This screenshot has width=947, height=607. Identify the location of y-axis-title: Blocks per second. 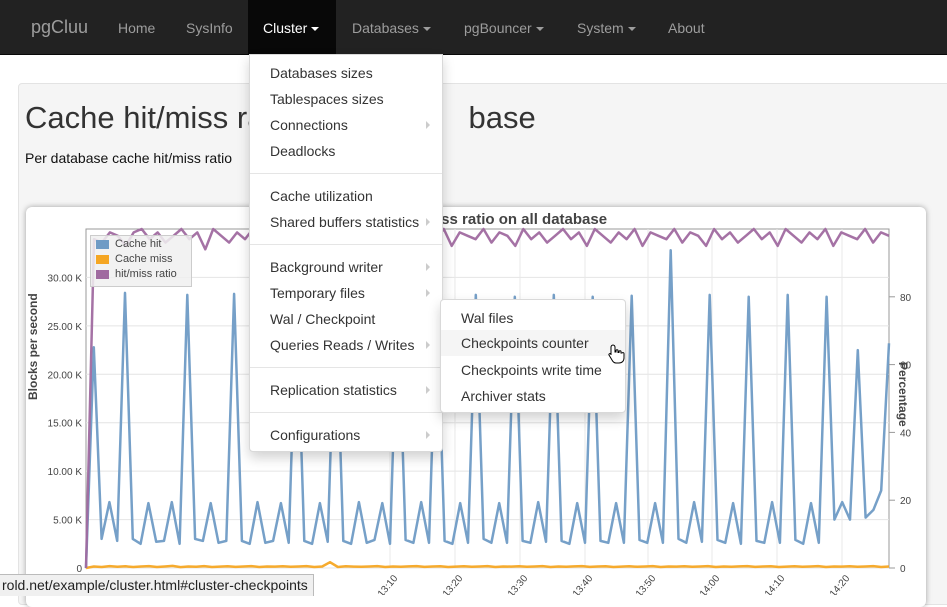
(33, 346).